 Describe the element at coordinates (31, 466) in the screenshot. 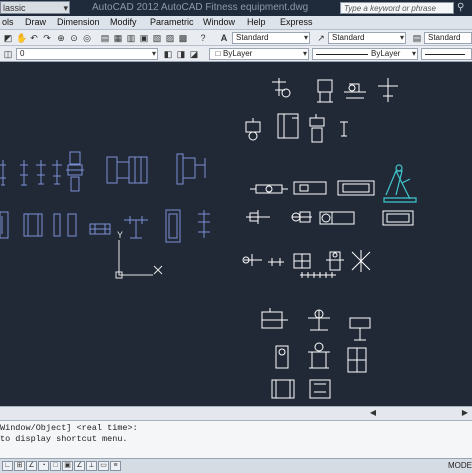

I see `ortho-mode-icon: ∠` at that location.